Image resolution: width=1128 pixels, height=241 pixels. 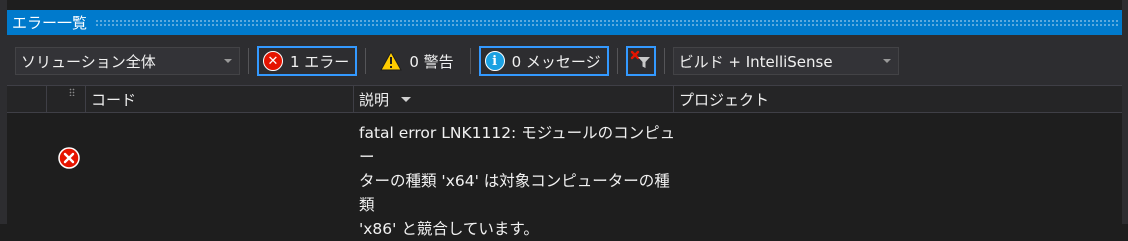 I want to click on window-title: エラー一覧, so click(x=50, y=23).